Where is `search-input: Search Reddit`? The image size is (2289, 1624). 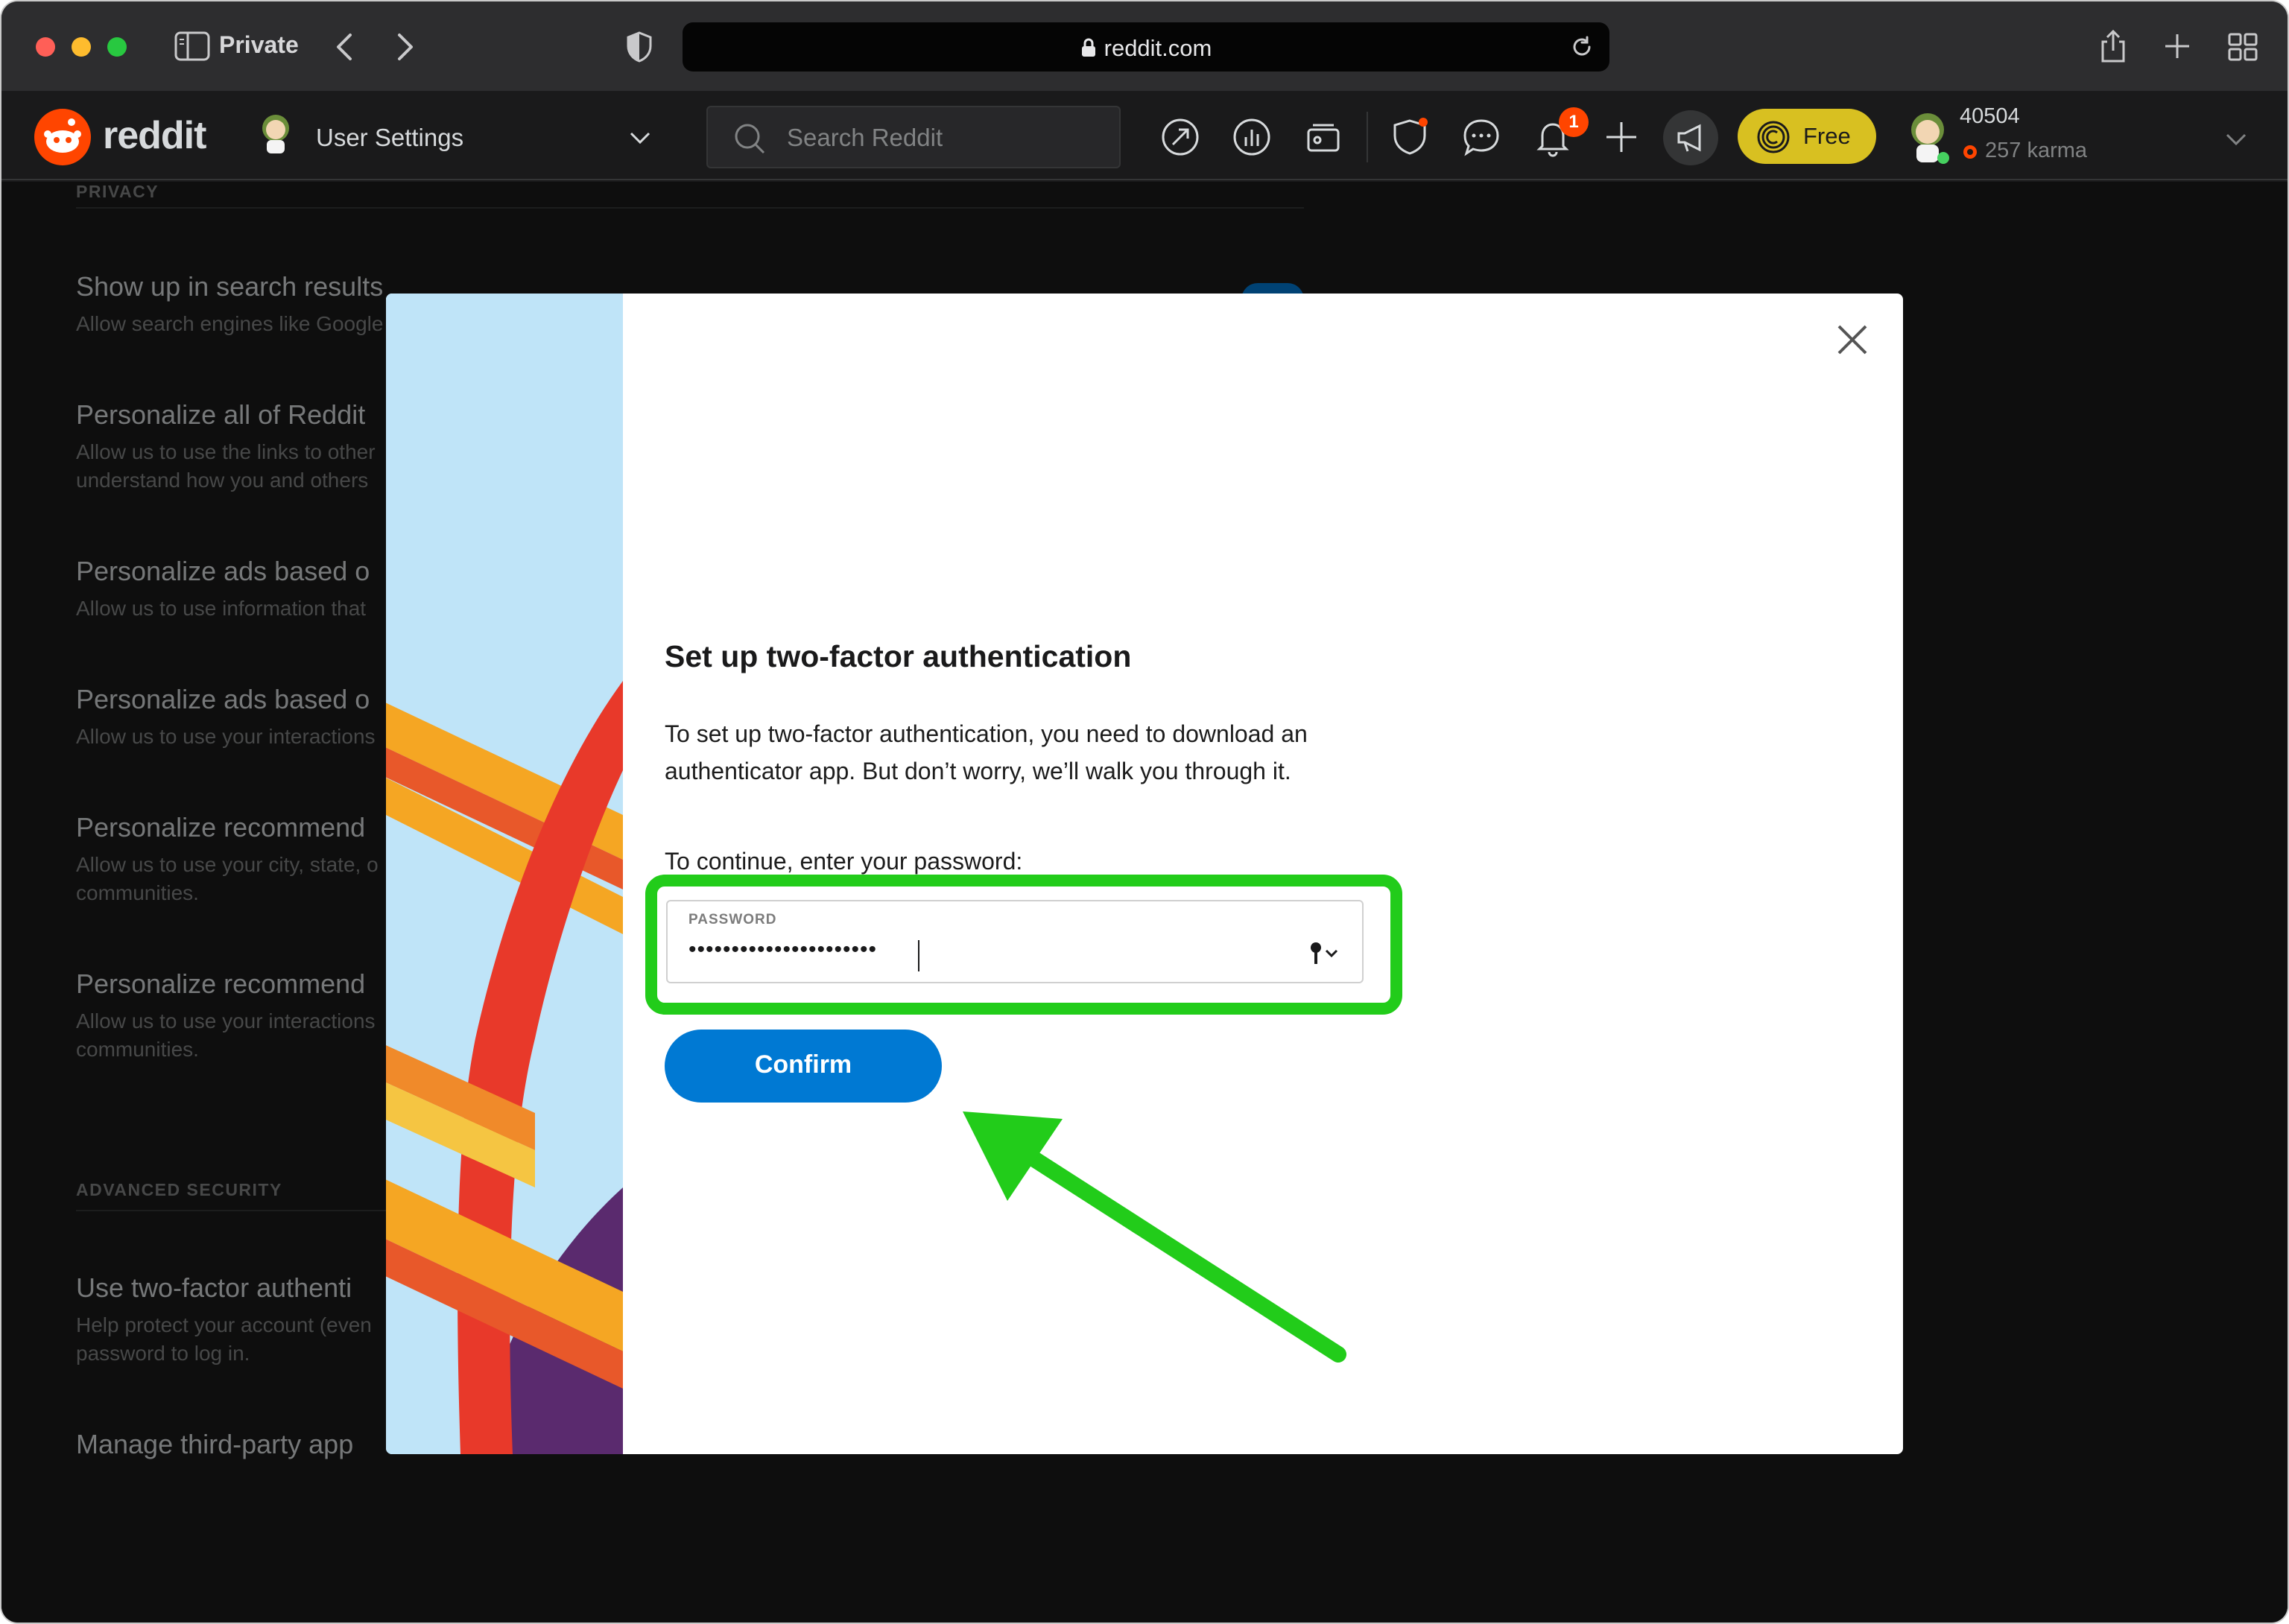 search-input: Search Reddit is located at coordinates (913, 137).